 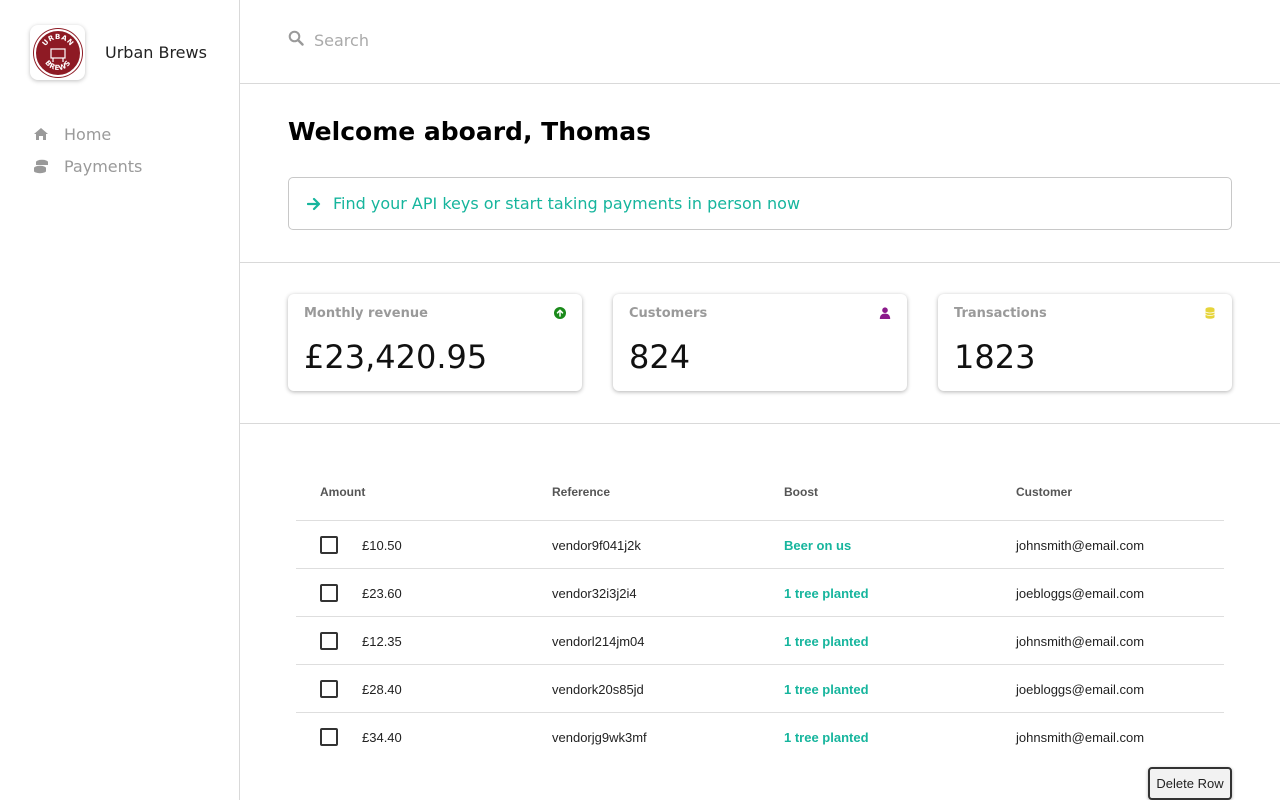 I want to click on sidebar-nav: Home Payments, so click(x=87, y=150).